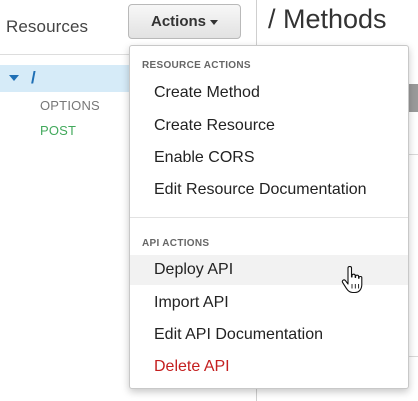 Image resolution: width=418 pixels, height=401 pixels. What do you see at coordinates (58, 130) in the screenshot?
I see `method-post: POST` at bounding box center [58, 130].